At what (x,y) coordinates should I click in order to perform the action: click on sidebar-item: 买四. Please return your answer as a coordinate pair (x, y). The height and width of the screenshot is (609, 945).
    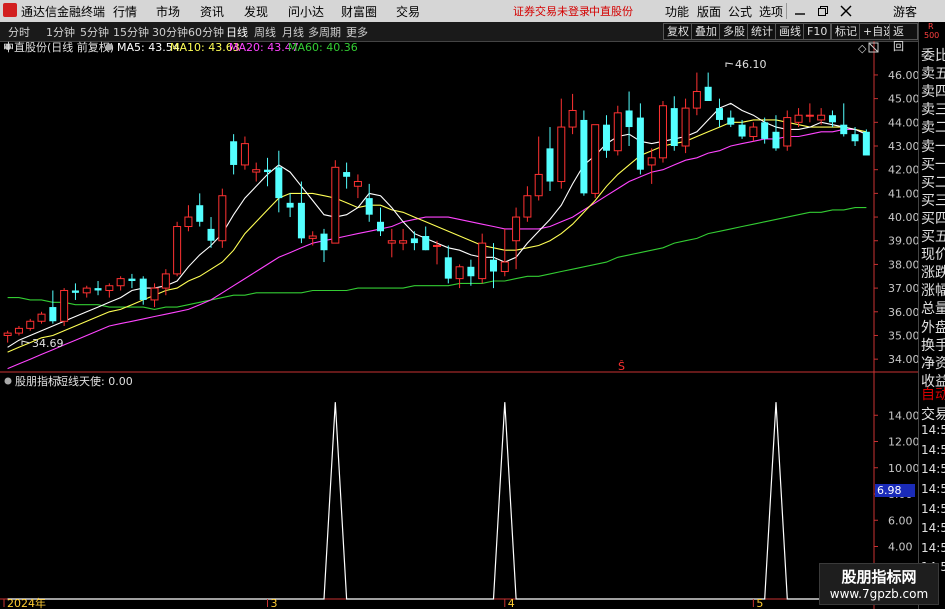
    Looking at the image, I should click on (933, 218).